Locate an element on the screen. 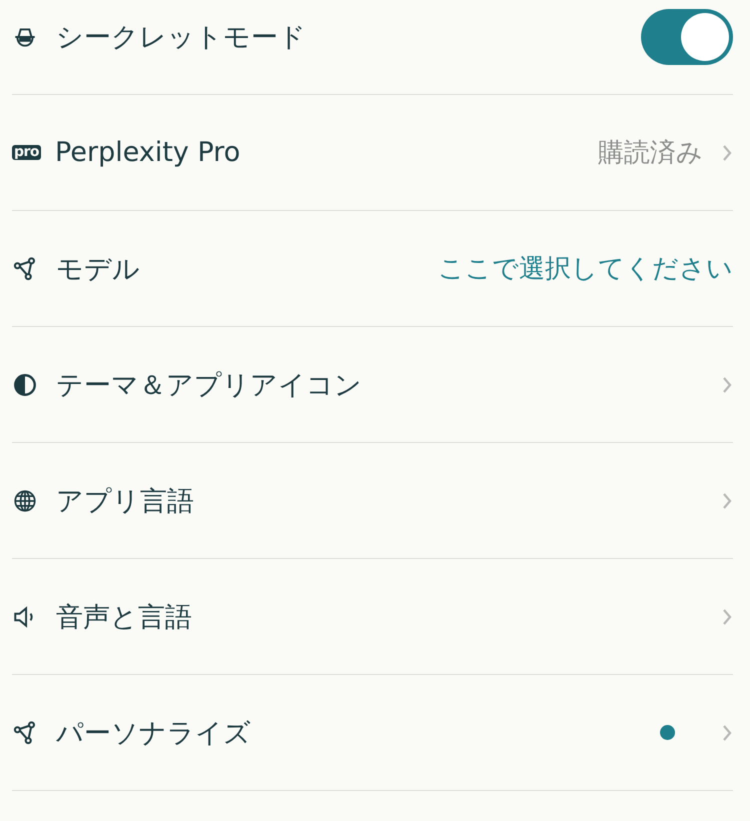 The height and width of the screenshot is (821, 750). setting-label: テーマ＆アプリアイコン is located at coordinates (209, 385).